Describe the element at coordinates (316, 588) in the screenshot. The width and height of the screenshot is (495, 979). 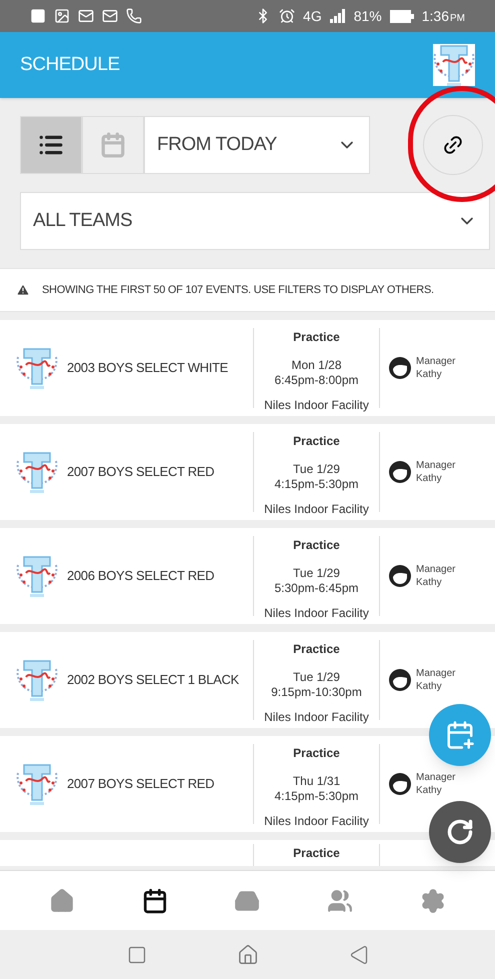
I see `event-time: 5:30pm-6:45pm` at that location.